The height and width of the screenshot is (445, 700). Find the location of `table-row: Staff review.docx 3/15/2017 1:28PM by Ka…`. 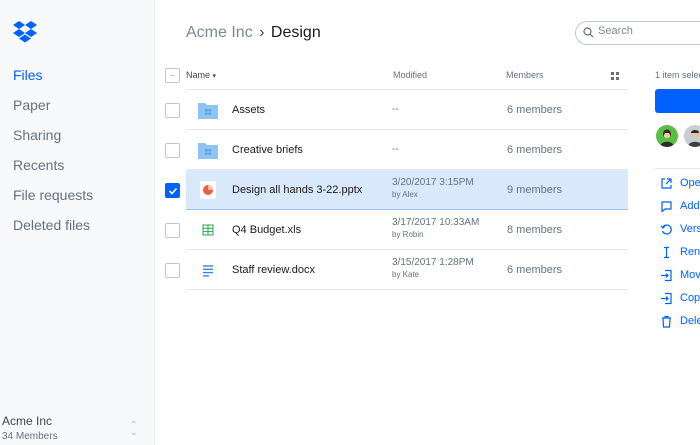

table-row: Staff review.docx 3/15/2017 1:28PM by Ka… is located at coordinates (393, 270).